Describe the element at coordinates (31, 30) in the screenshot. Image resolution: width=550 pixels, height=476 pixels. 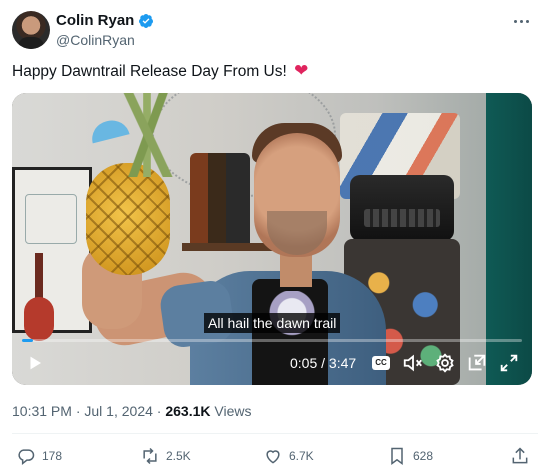
I see `avatar` at that location.